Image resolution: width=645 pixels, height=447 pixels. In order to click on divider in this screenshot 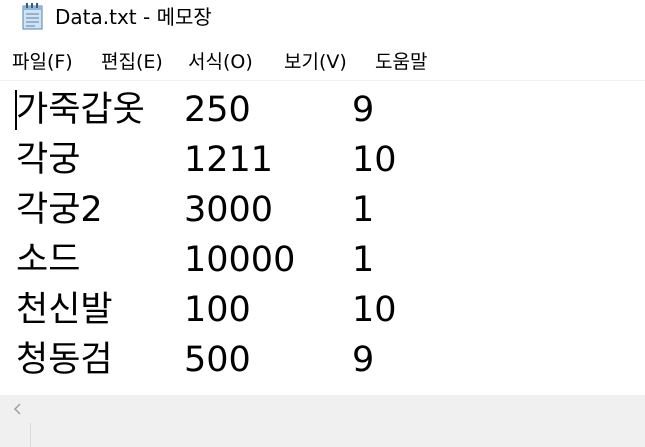, I will do `click(30, 435)`.